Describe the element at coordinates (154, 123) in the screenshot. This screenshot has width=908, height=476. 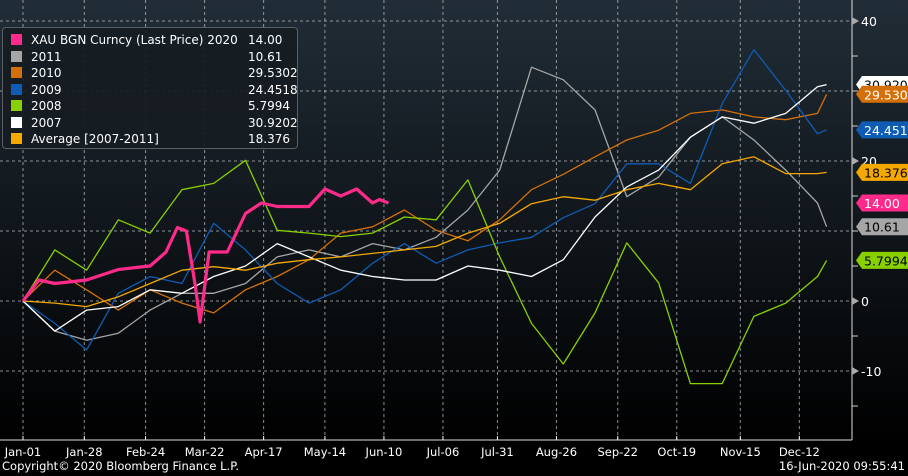
I see `legend-item: 2007 30.9202` at that location.